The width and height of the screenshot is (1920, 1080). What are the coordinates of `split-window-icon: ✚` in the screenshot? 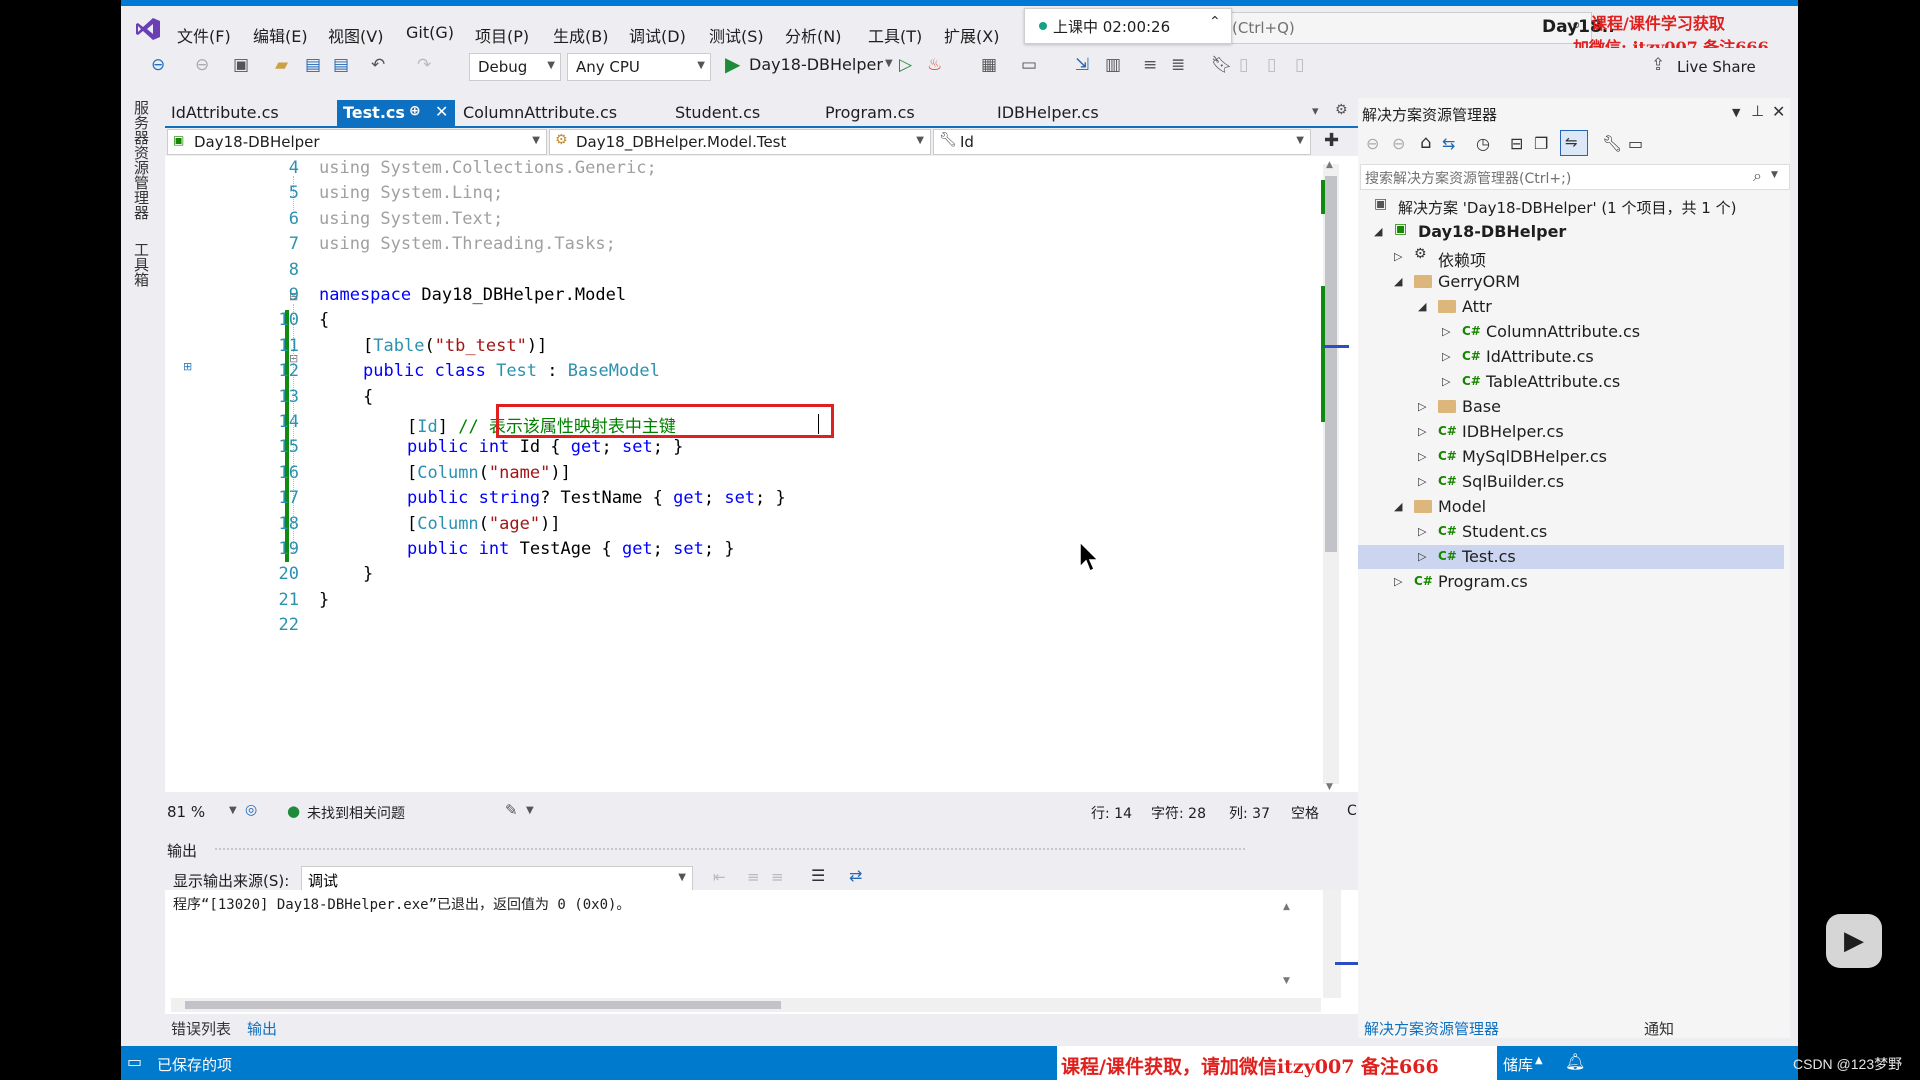 It's located at (1331, 140).